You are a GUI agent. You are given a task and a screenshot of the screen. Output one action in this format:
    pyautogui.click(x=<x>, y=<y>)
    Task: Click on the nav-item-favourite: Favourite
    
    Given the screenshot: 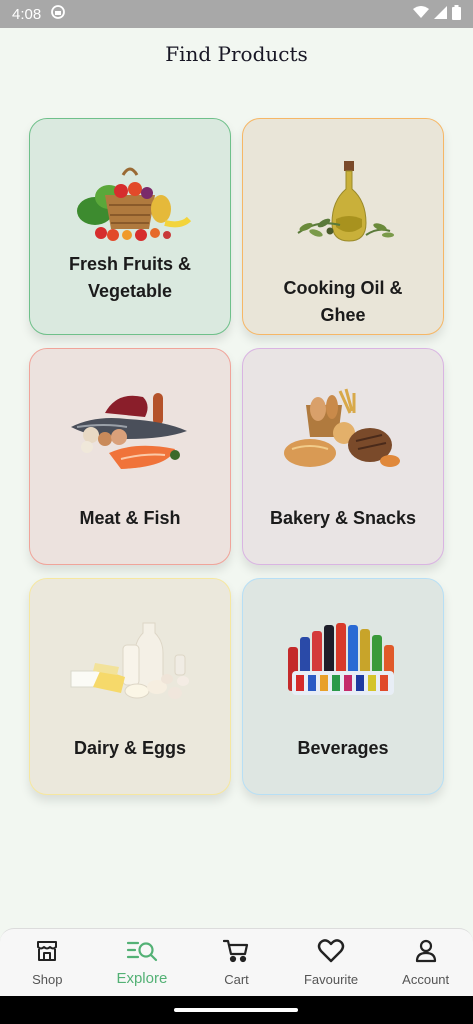 What is the action you would take?
    pyautogui.click(x=331, y=962)
    